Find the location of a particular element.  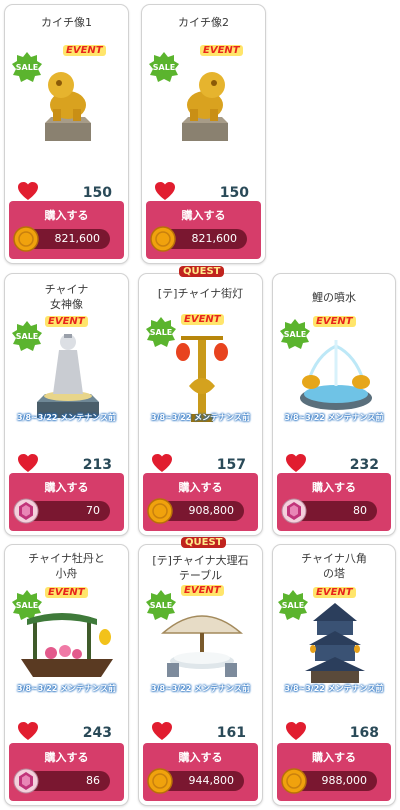

item-title: 鯉の噴水 is located at coordinates (334, 297).